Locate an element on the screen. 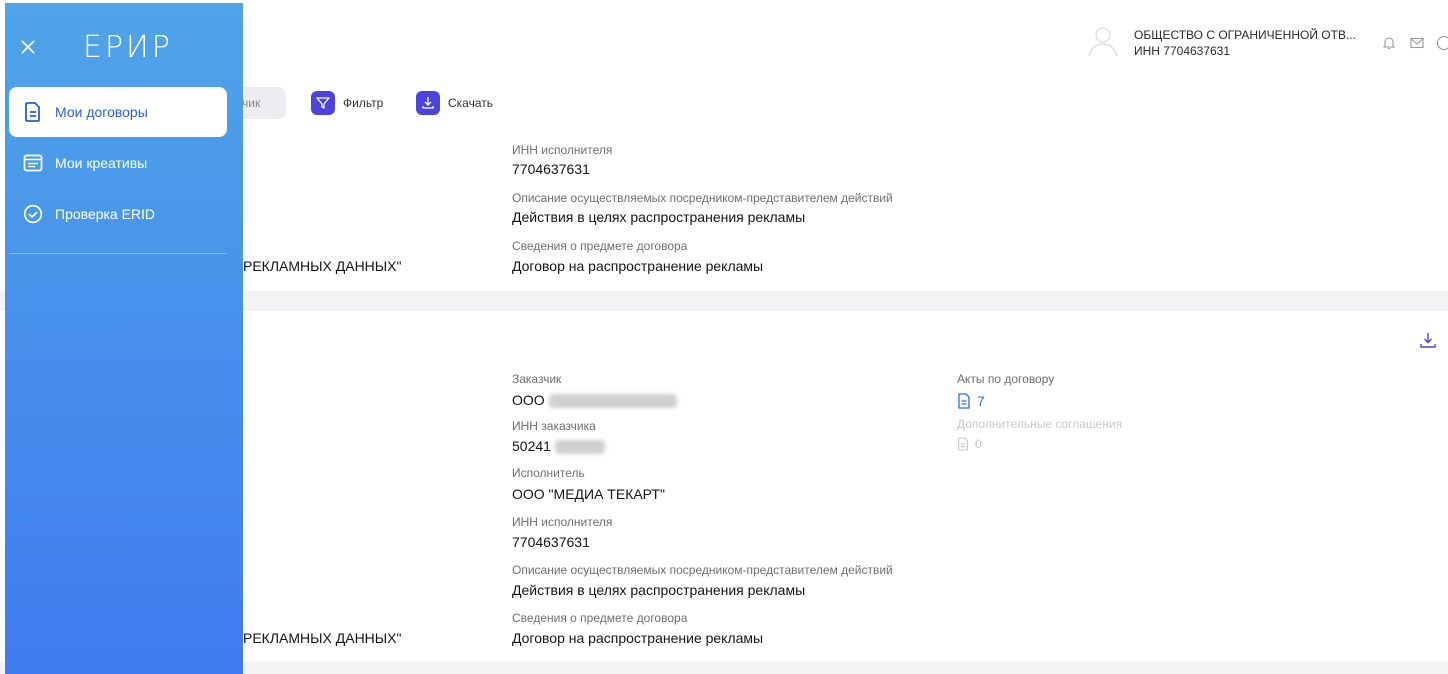 The image size is (1448, 674). redacted-customer is located at coordinates (612, 401).